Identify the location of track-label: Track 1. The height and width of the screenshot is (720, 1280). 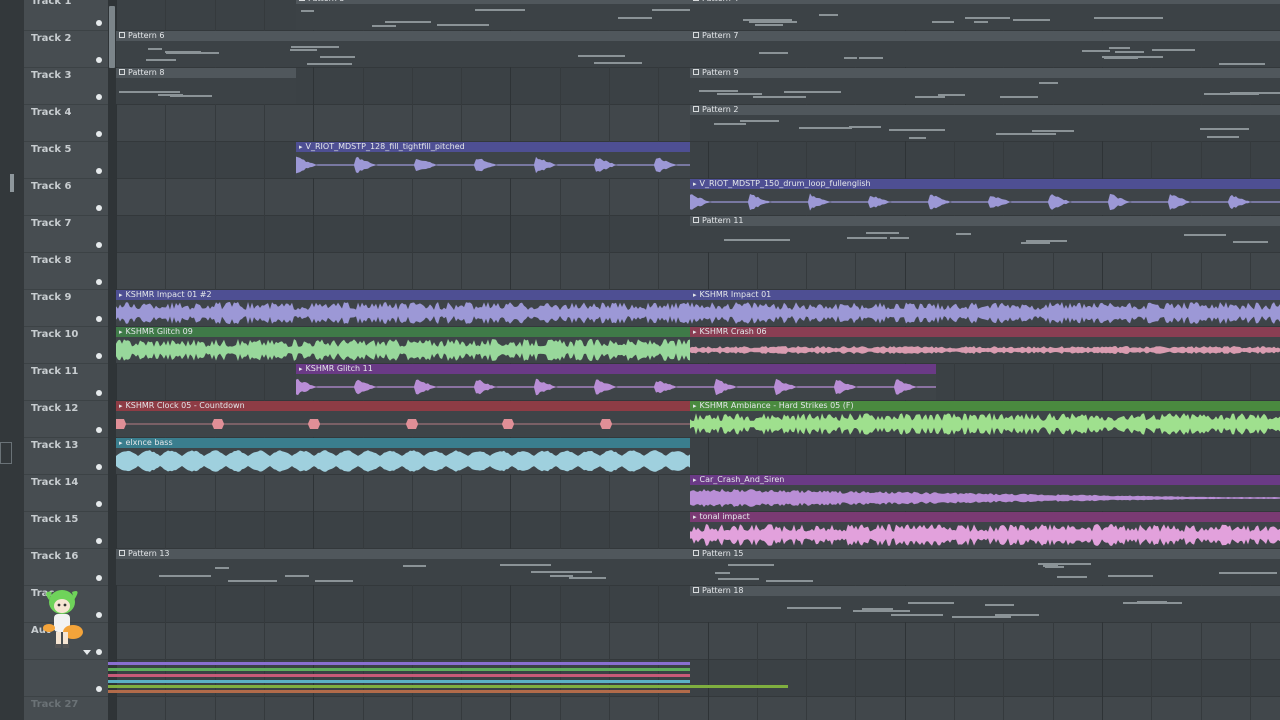
(51, 3).